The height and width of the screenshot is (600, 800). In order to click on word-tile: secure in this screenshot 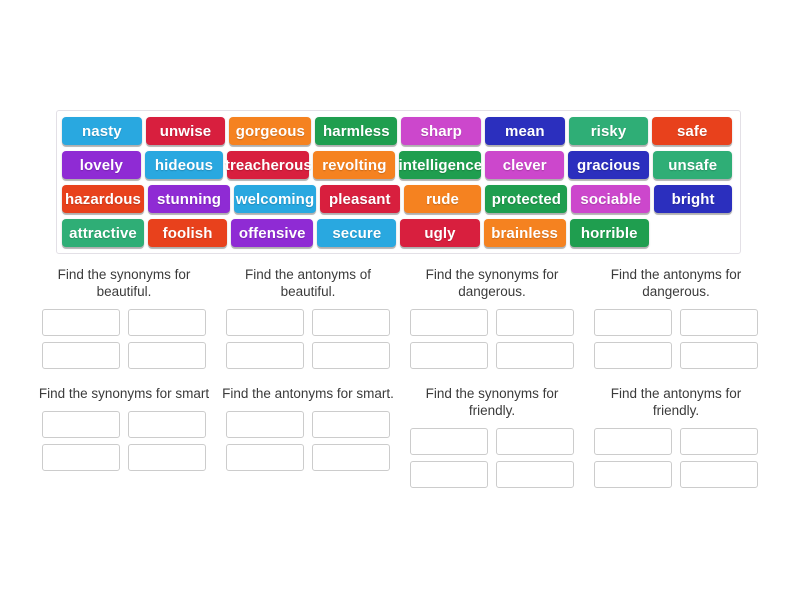, I will do `click(357, 233)`.